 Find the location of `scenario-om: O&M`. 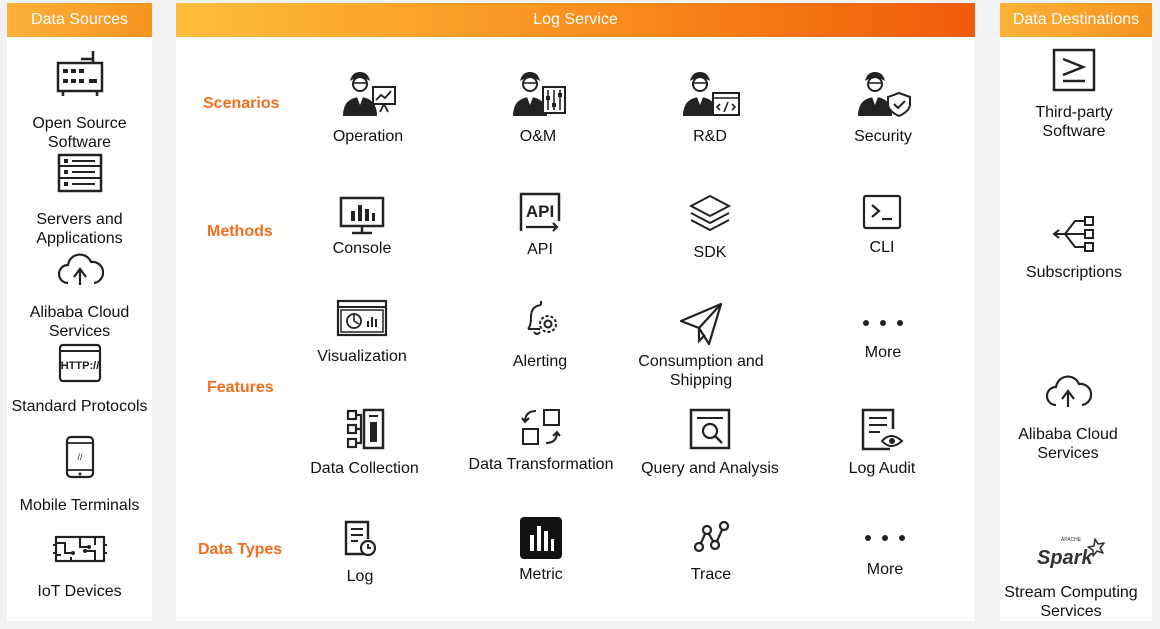

scenario-om: O&M is located at coordinates (538, 107).